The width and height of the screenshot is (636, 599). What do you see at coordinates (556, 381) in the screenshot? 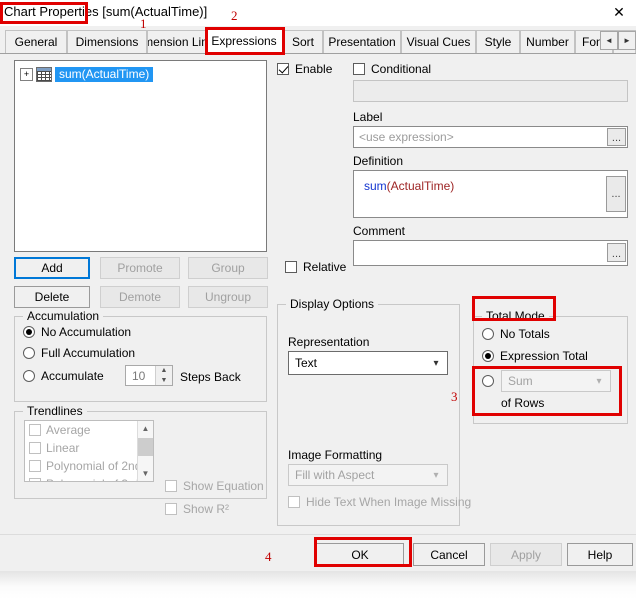
I see `aggregation-select: Sum ▾` at bounding box center [556, 381].